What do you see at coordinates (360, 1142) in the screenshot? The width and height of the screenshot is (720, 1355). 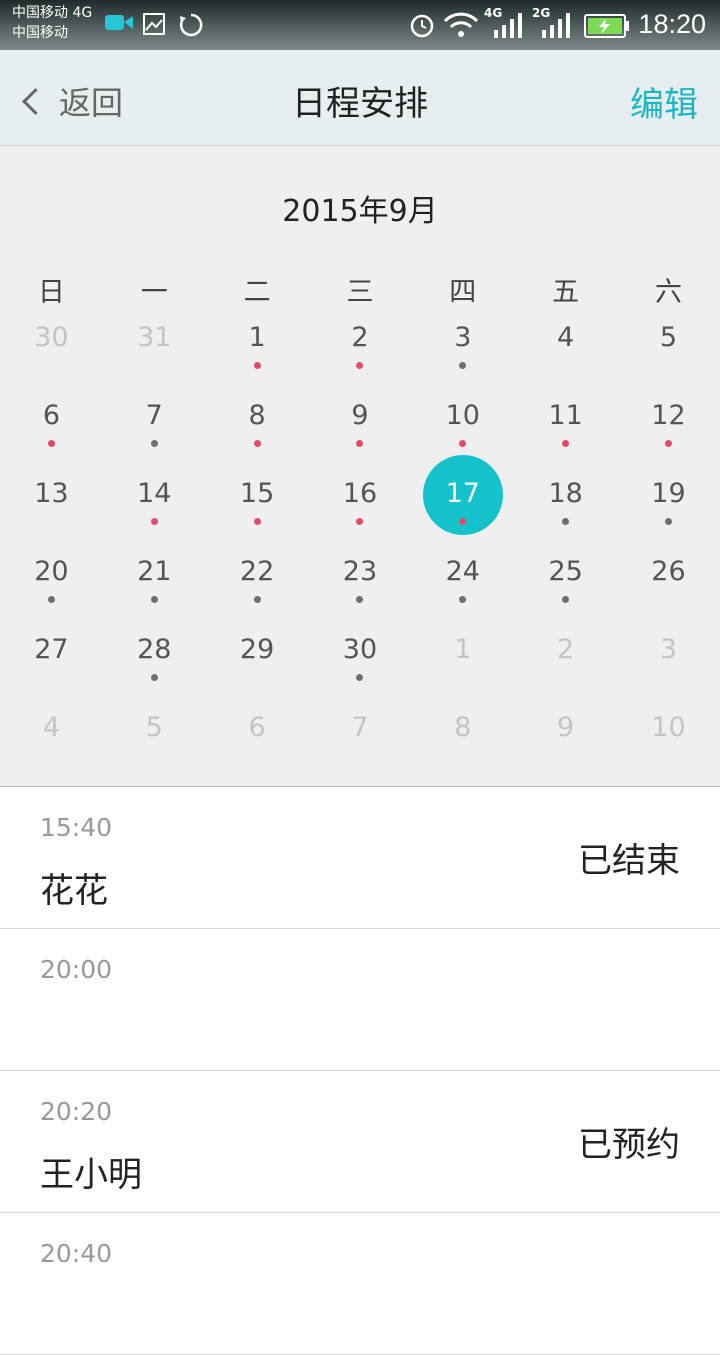 I see `schedule-item: 20:20 王小明 已预约` at bounding box center [360, 1142].